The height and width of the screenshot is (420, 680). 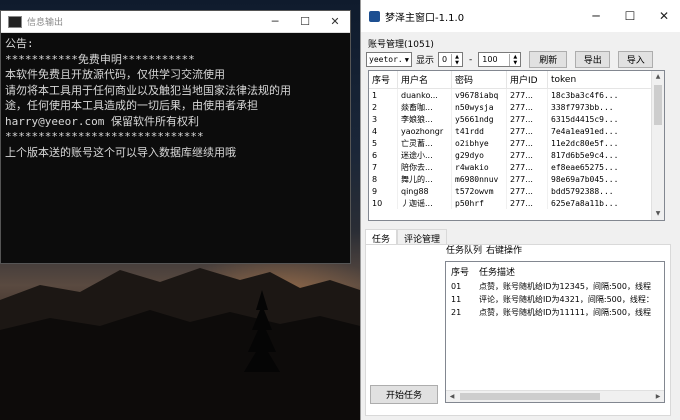 I want to click on account-select: yeetor. ▼, so click(x=389, y=59).